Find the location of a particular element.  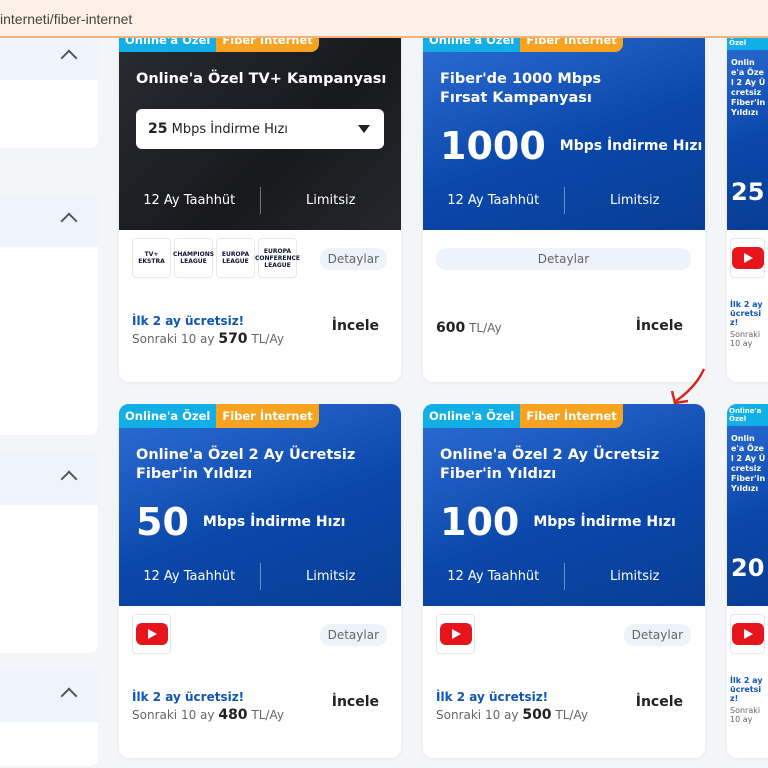

speed-value: 20 is located at coordinates (748, 568).